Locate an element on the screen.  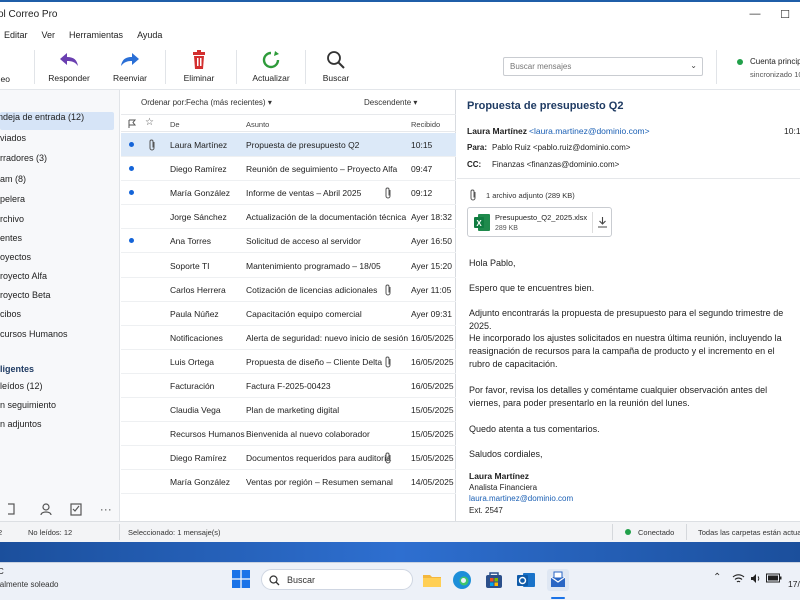
folder-label: royecto Alfa is located at coordinates (24, 276).